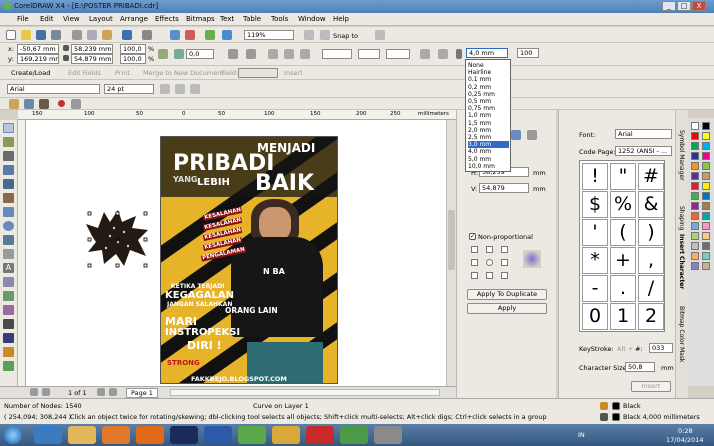 The width and height of the screenshot is (714, 446). Describe the element at coordinates (44, 104) in the screenshot. I see `macro-manager-icon` at that location.